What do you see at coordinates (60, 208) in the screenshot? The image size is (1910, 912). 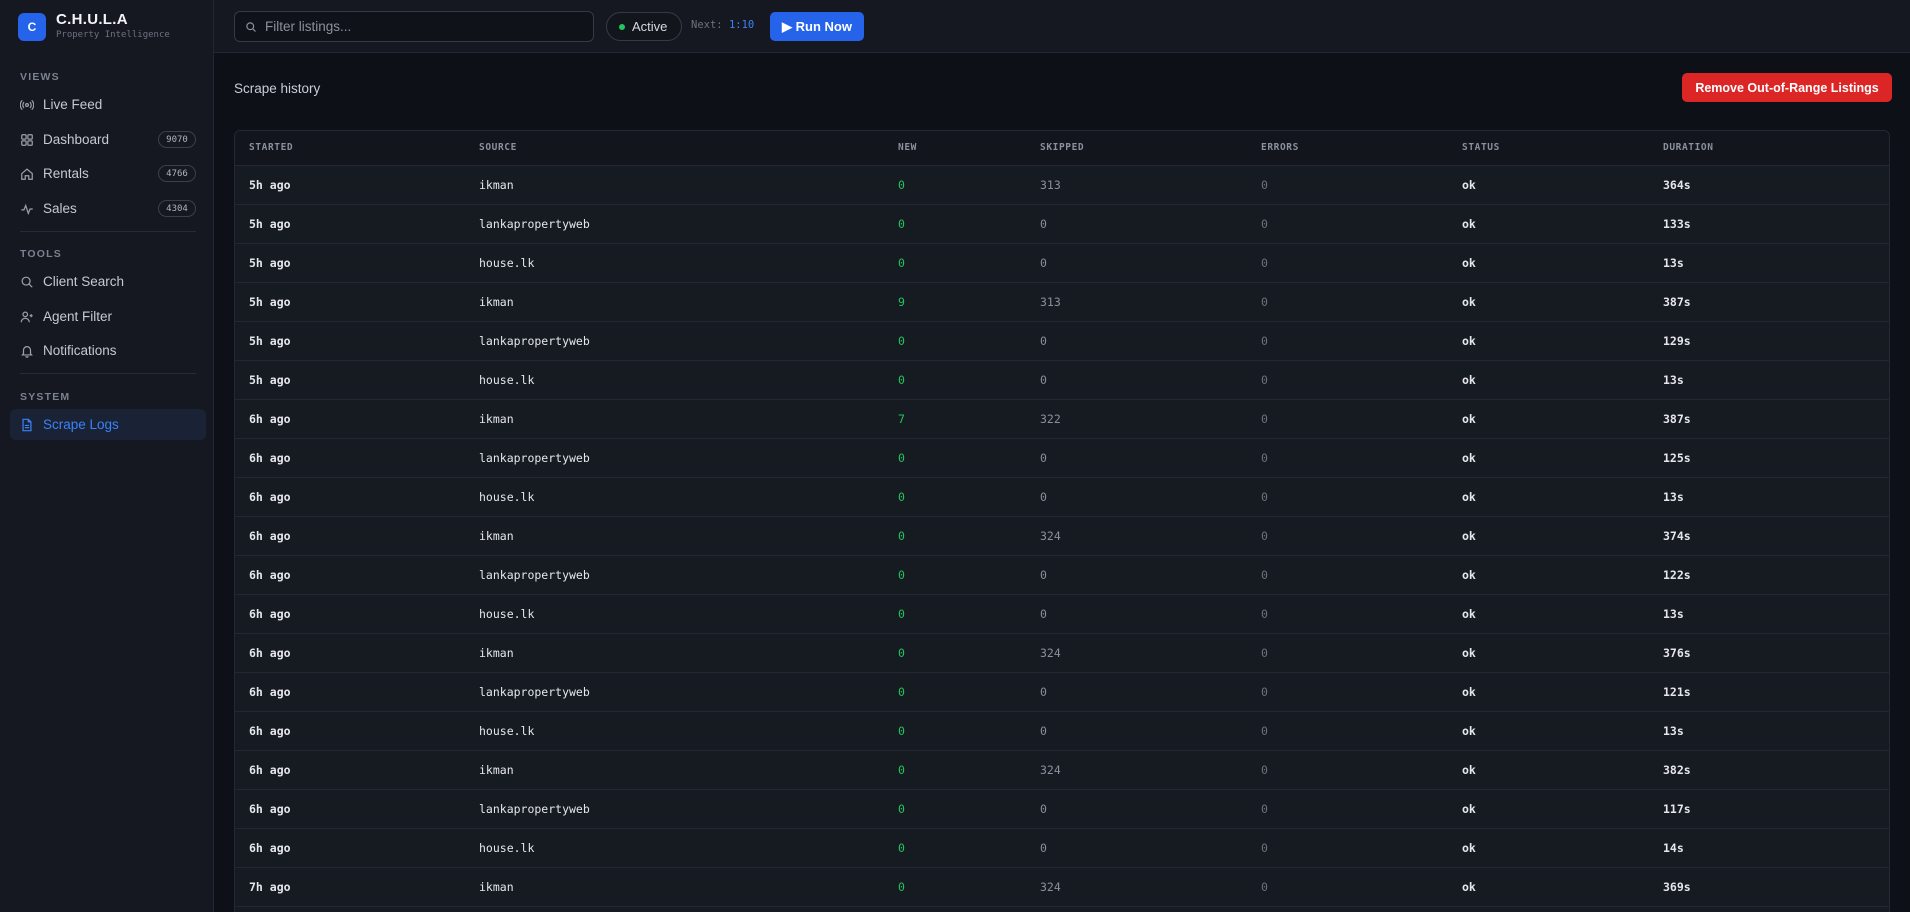 I see `sidebar-item-label: Sales` at bounding box center [60, 208].